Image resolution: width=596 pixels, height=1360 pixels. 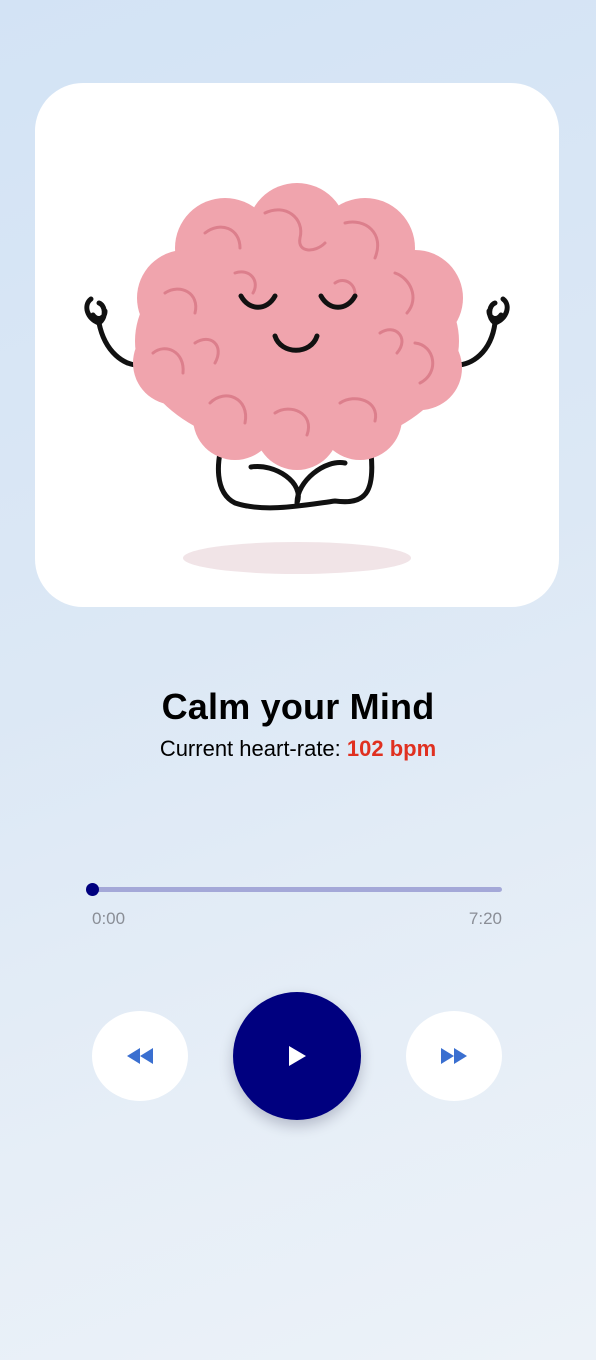 I want to click on heart-rate-value: 102 bpm, so click(x=391, y=748).